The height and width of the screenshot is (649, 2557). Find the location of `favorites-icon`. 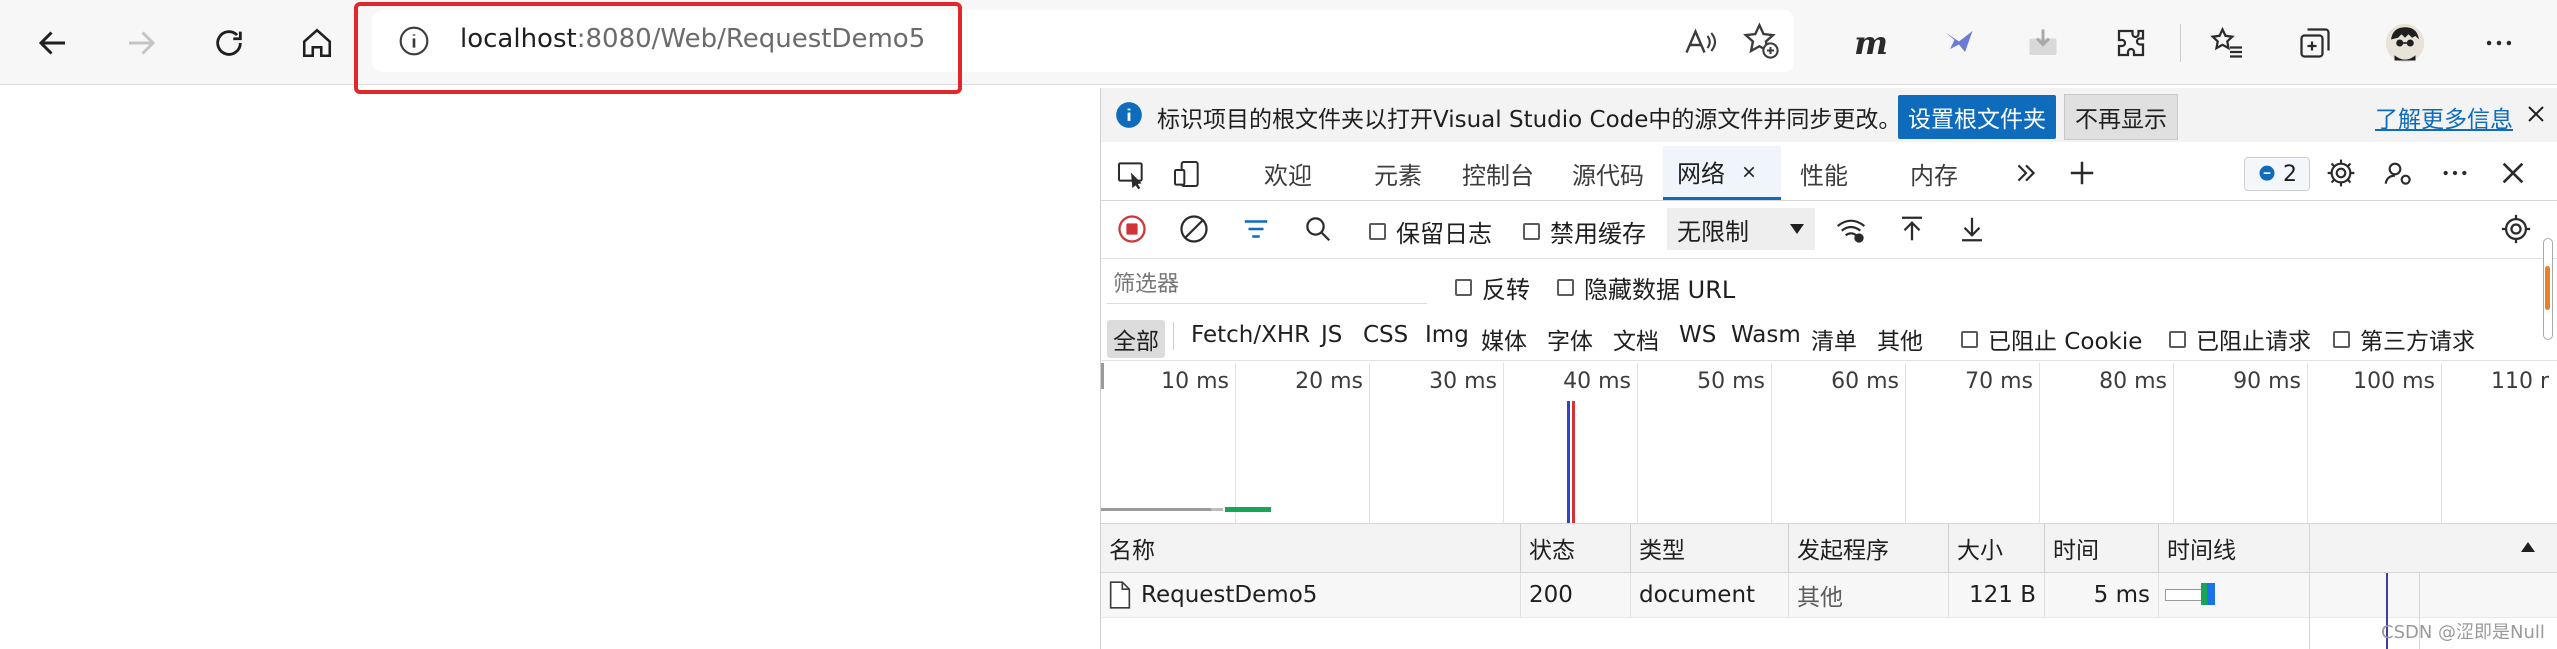

favorites-icon is located at coordinates (2227, 43).